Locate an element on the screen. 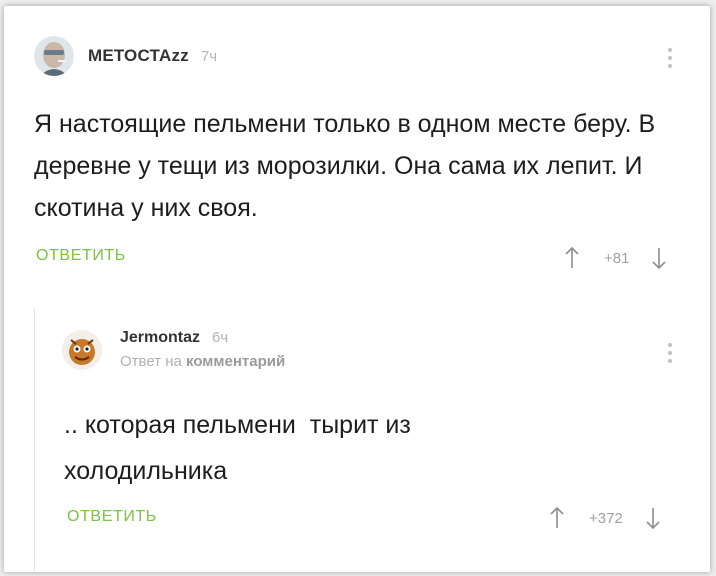 Image resolution: width=716 pixels, height=576 pixels. reply-to-prefix: Ответ на is located at coordinates (151, 361).